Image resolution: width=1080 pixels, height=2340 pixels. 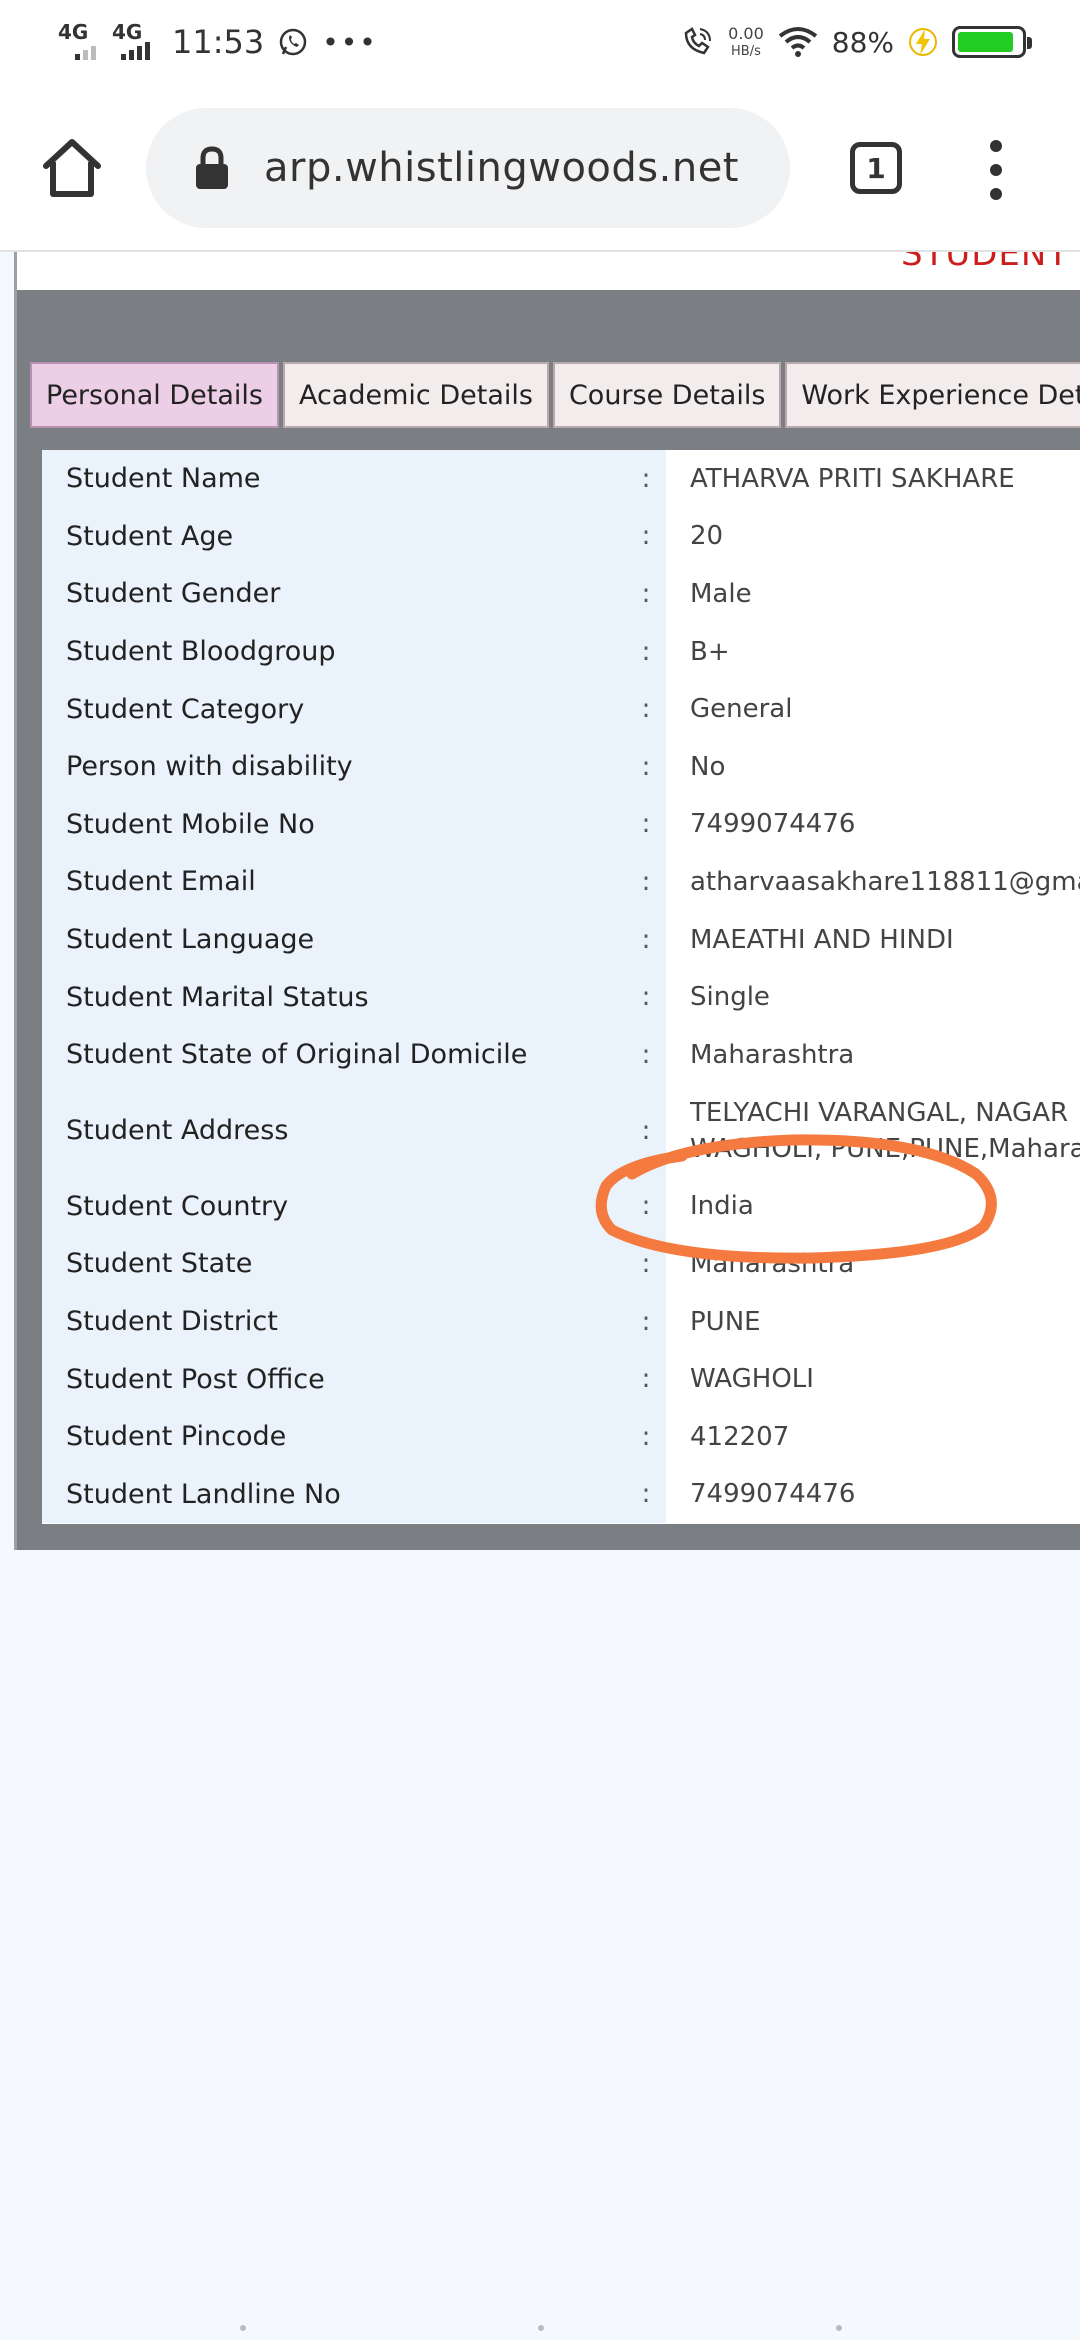 I want to click on network-speed: 0.00 HB/s, so click(x=746, y=41).